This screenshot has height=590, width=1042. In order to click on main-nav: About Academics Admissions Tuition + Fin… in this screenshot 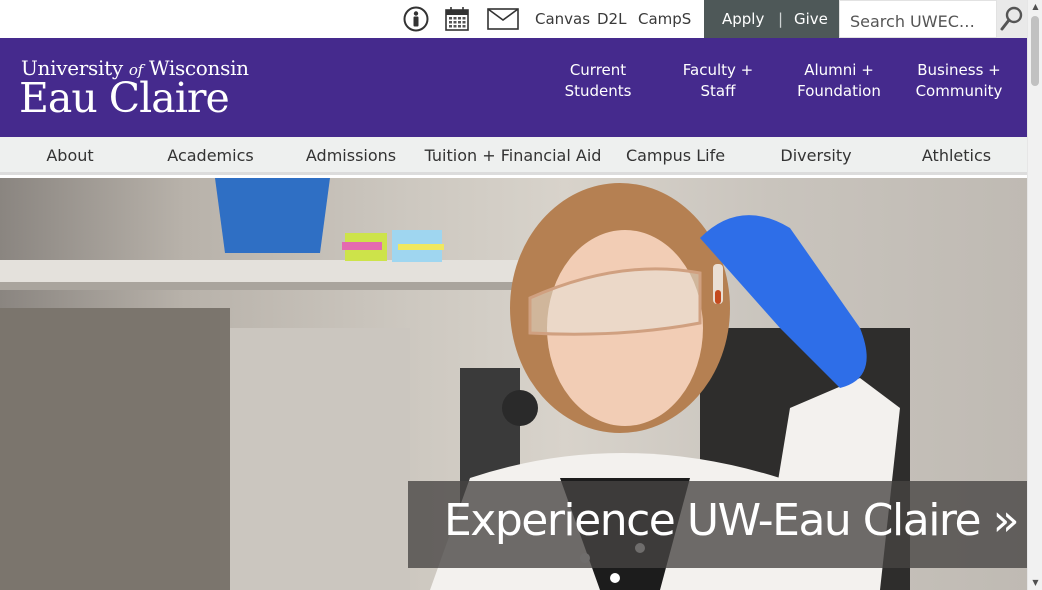, I will do `click(513, 156)`.